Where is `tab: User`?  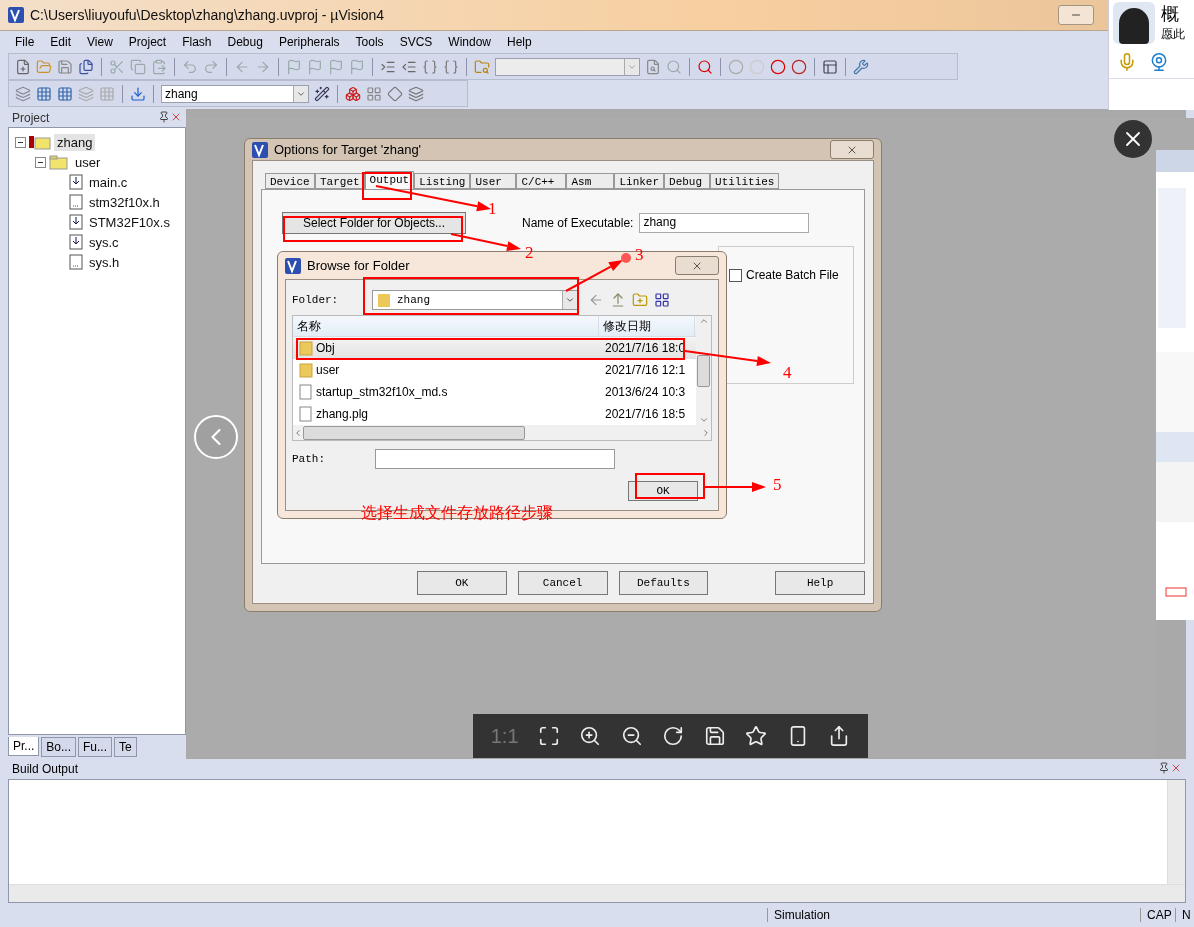 tab: User is located at coordinates (493, 181).